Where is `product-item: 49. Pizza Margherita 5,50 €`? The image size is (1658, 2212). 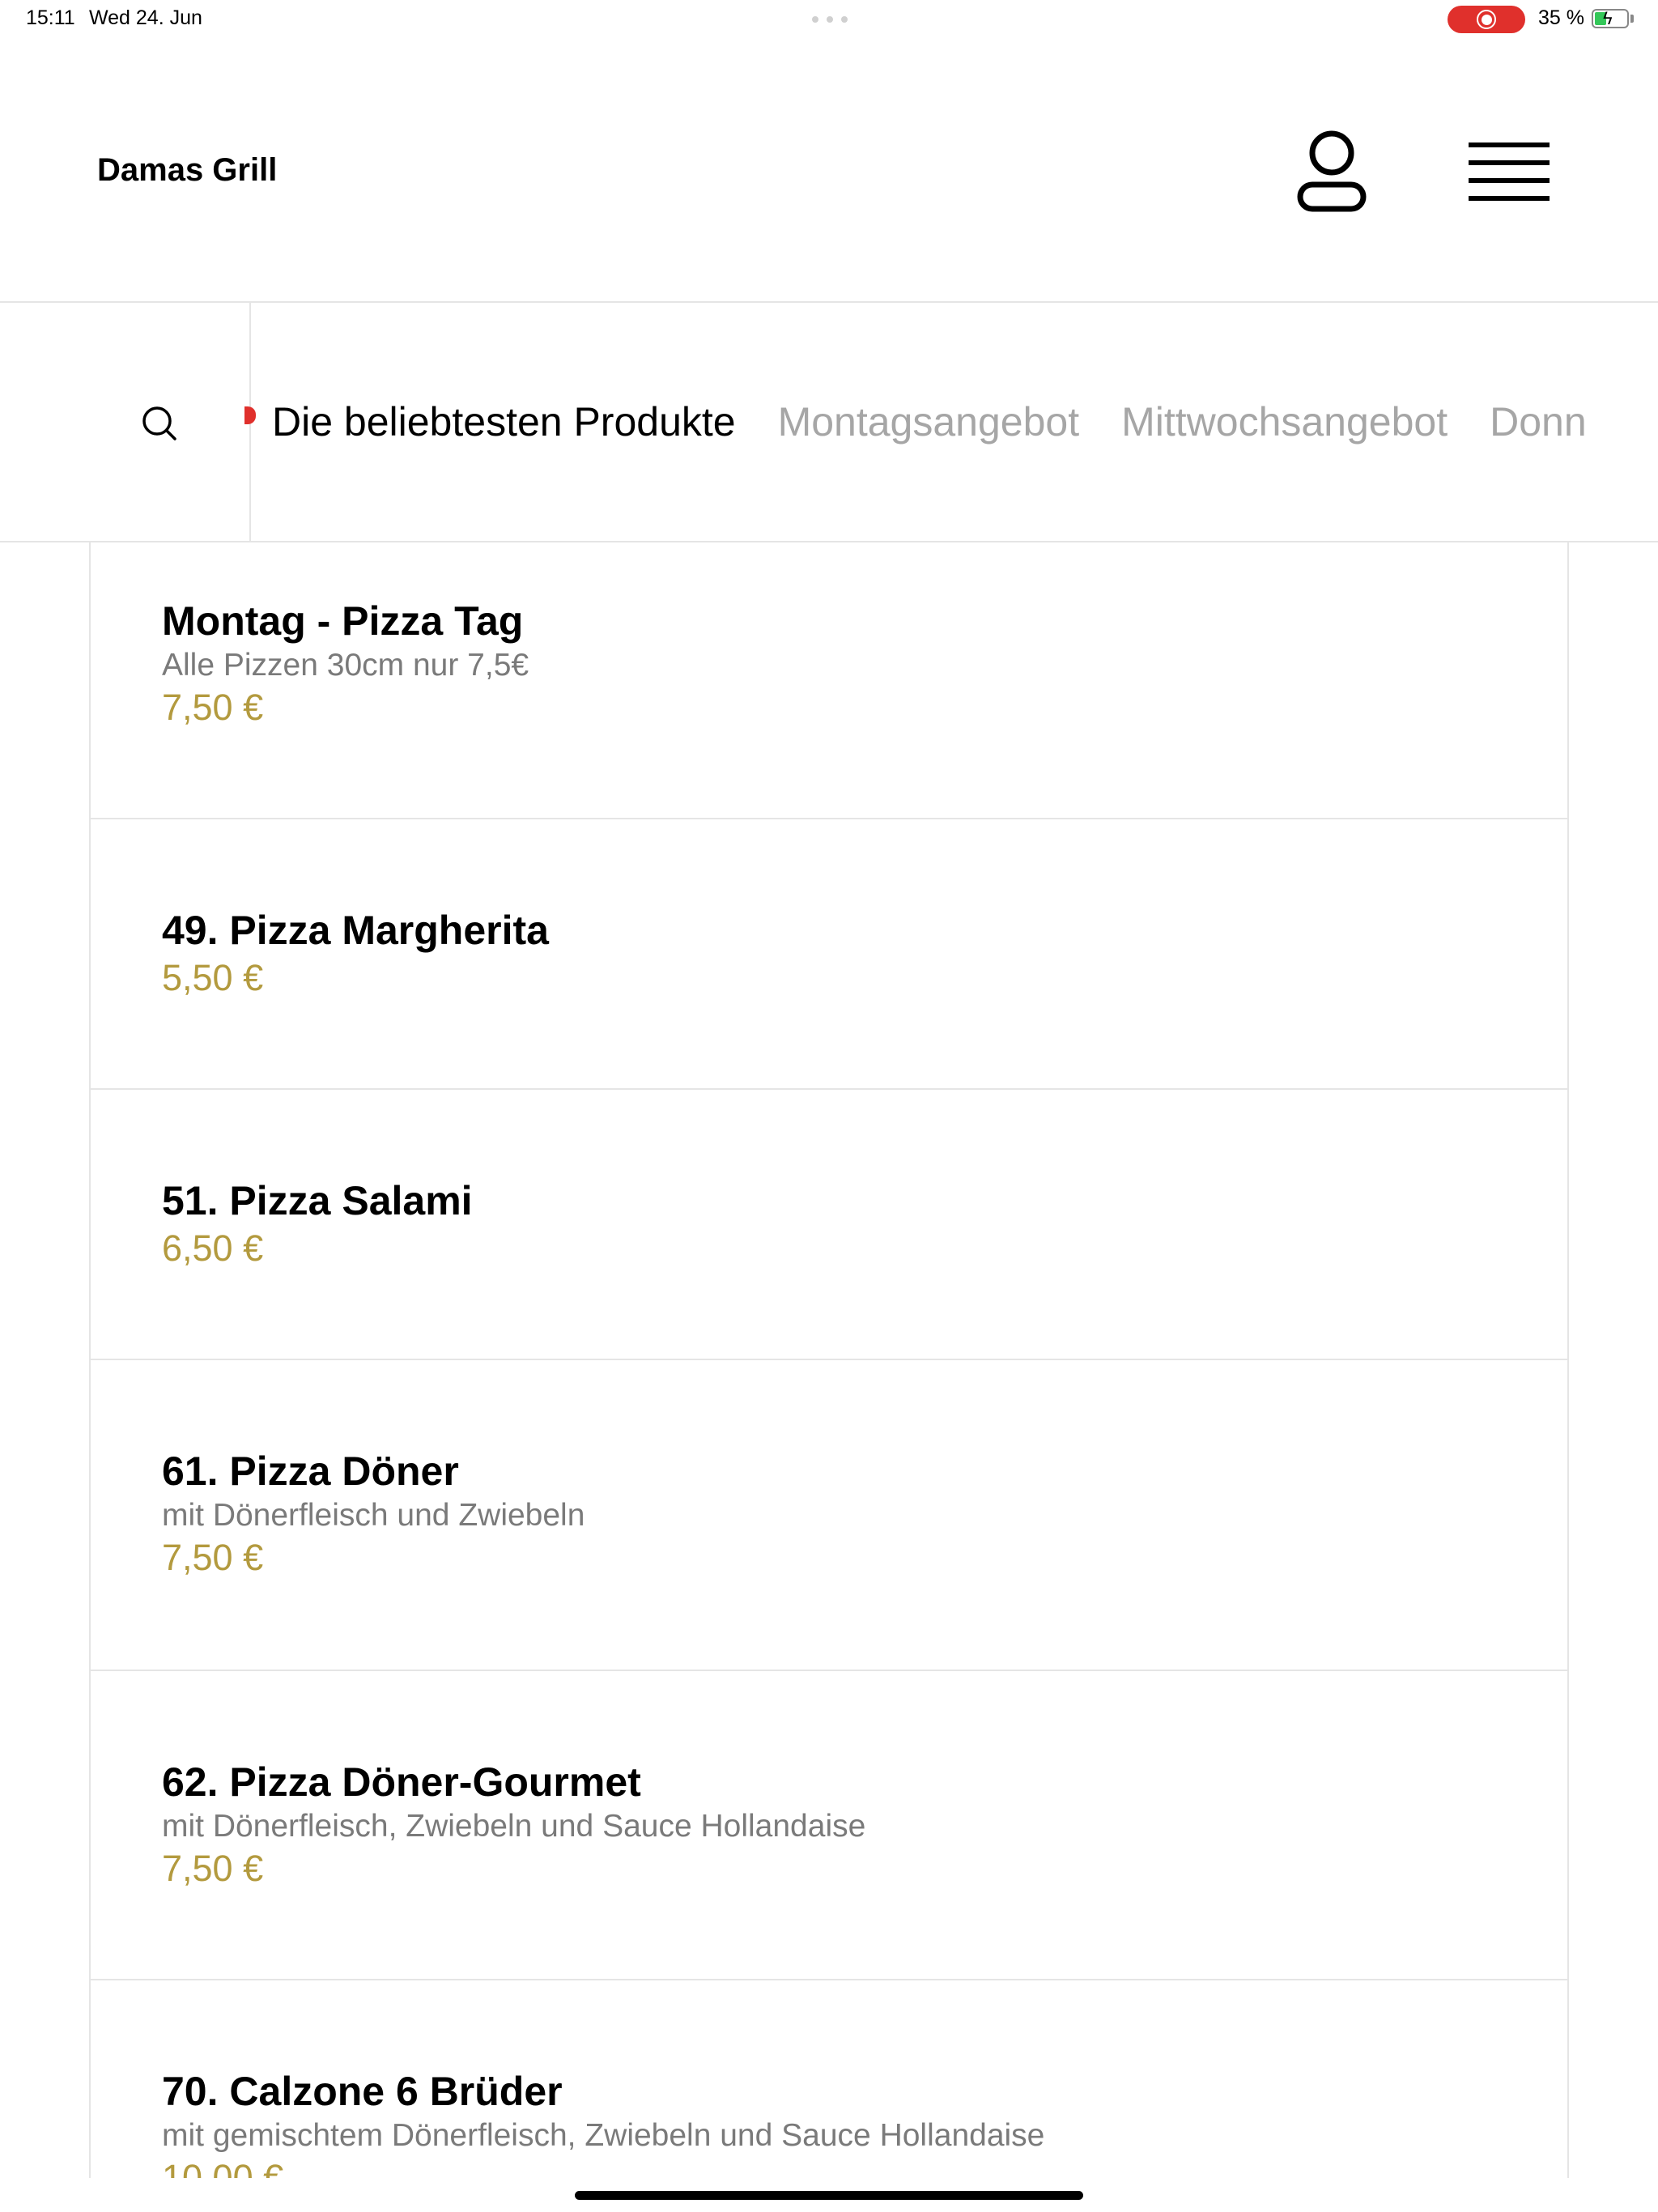 product-item: 49. Pizza Margherita 5,50 € is located at coordinates (829, 954).